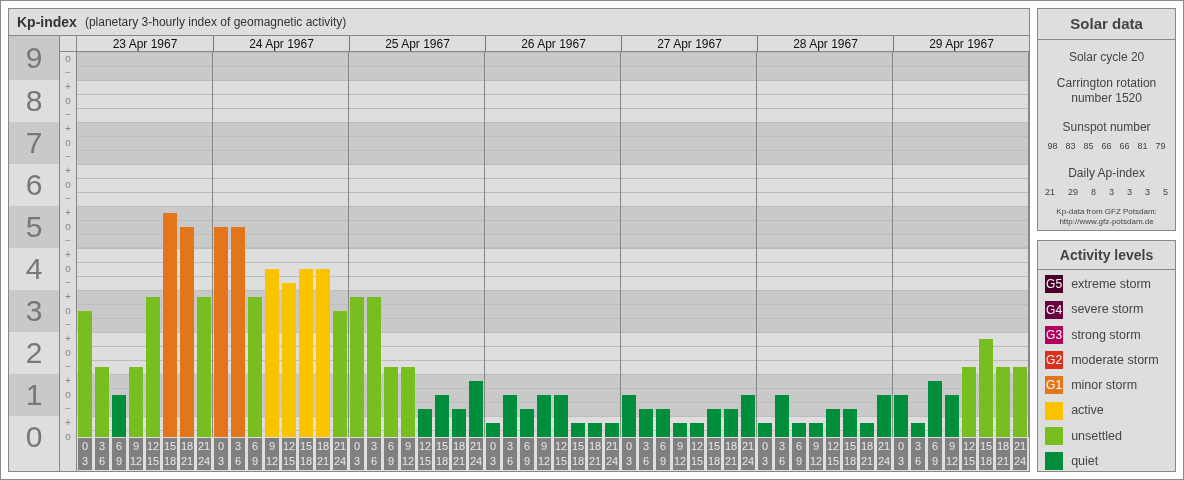  I want to click on g-scale-badge: G4, so click(1054, 309).